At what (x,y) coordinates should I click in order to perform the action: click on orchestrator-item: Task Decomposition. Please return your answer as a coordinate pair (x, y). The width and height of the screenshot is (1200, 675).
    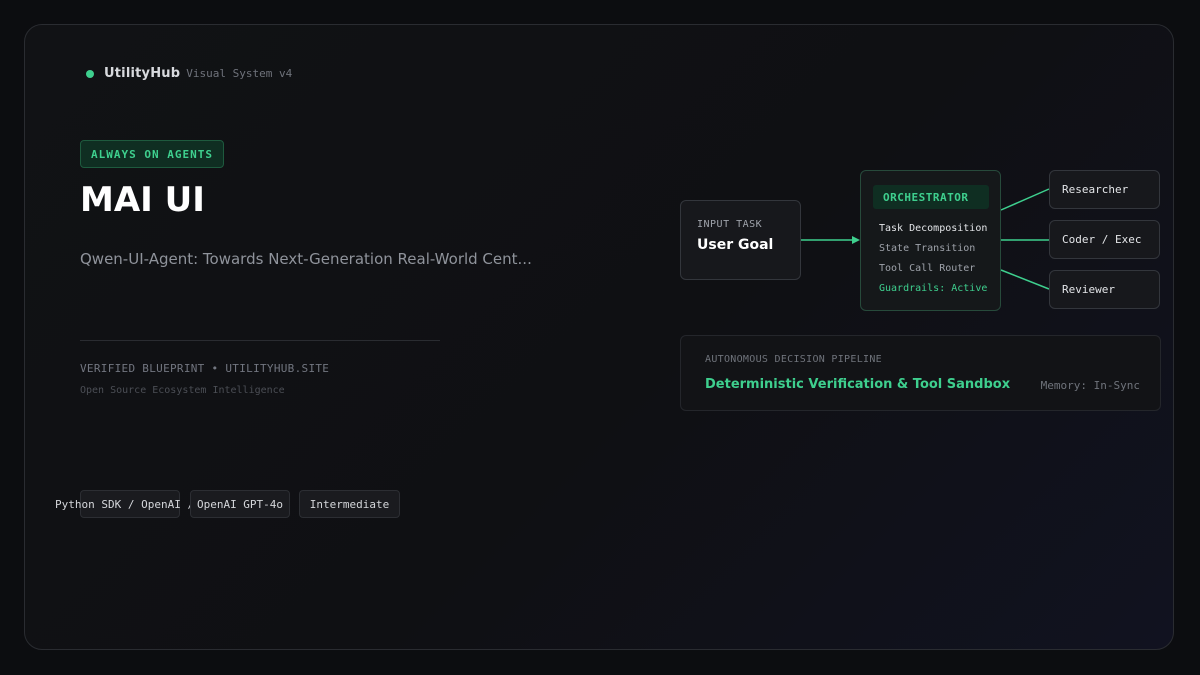
    Looking at the image, I should click on (933, 228).